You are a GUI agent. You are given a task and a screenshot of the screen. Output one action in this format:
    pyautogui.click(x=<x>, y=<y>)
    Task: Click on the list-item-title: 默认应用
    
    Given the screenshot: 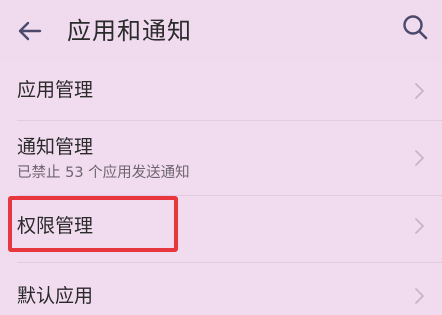 What is the action you would take?
    pyautogui.click(x=55, y=296)
    